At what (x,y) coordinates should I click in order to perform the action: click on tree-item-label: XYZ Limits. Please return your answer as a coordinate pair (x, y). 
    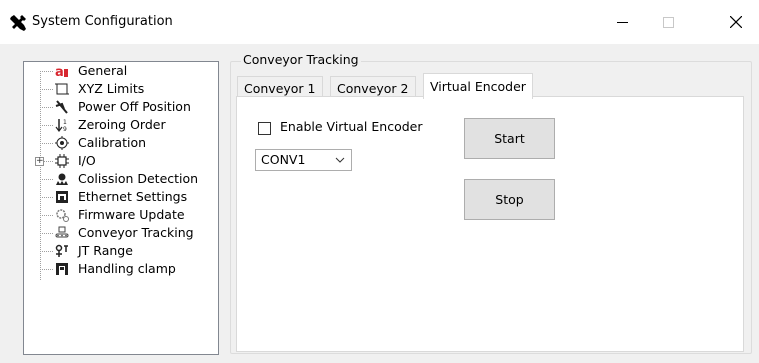
    Looking at the image, I should click on (111, 88).